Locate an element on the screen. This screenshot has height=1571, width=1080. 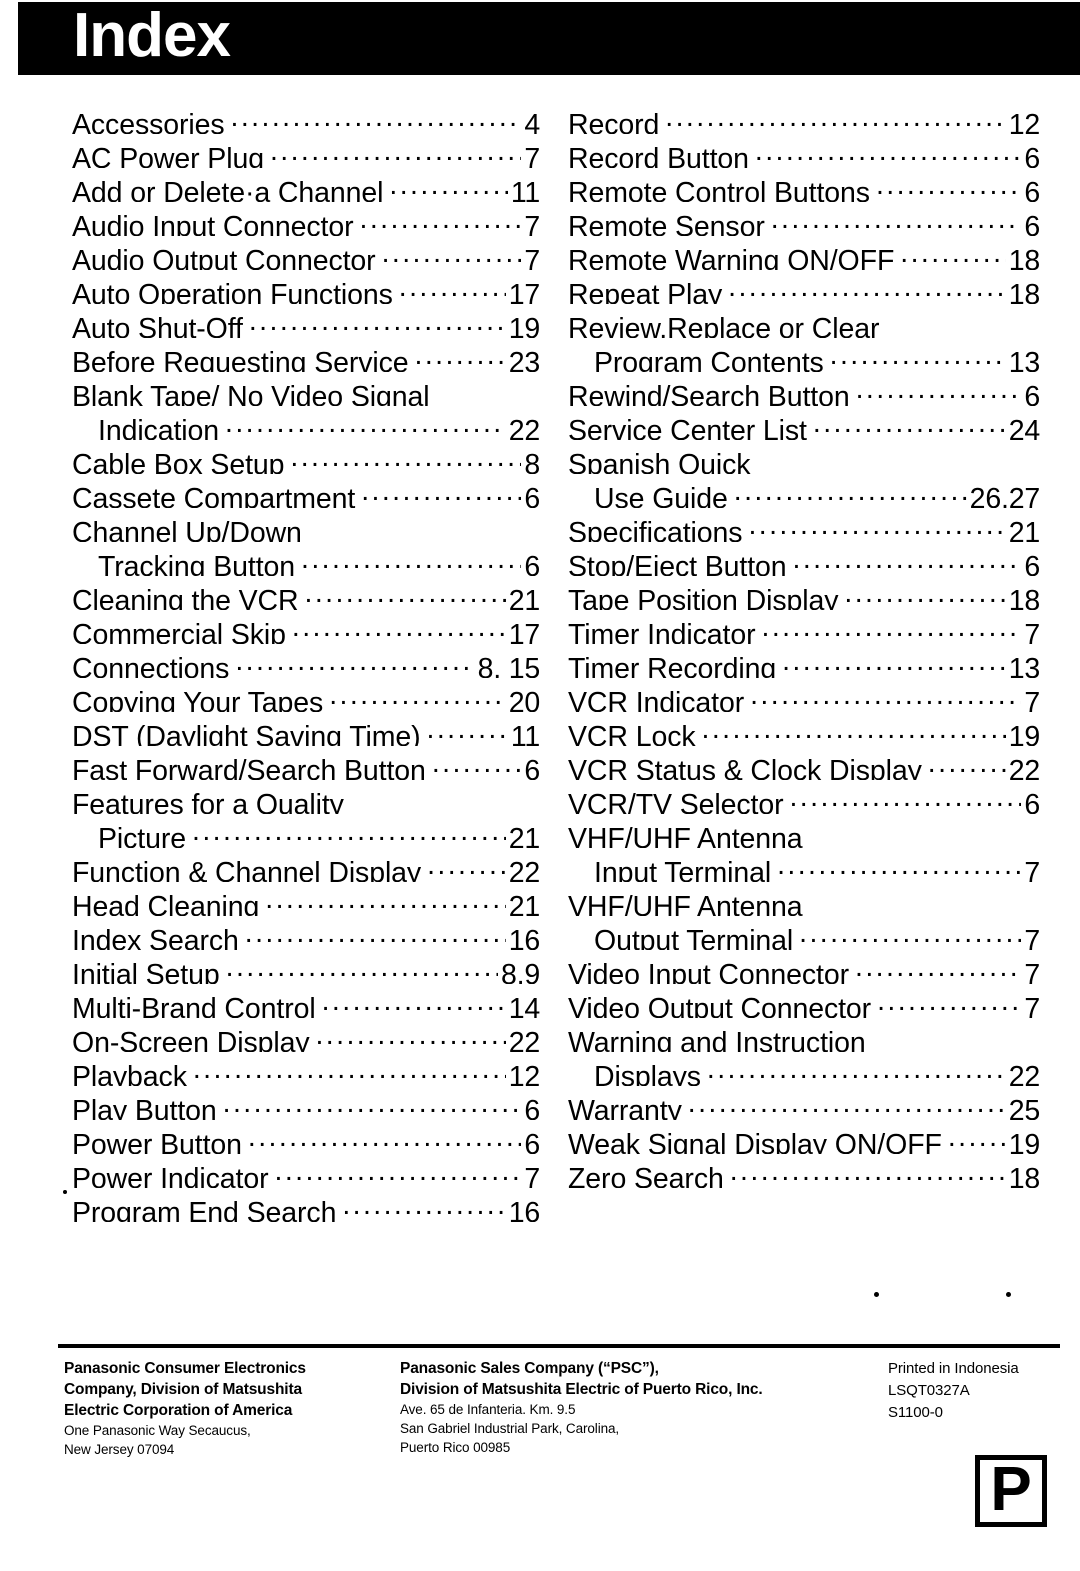
index-entry: Audio Input Connector 7 is located at coordinates (306, 219).